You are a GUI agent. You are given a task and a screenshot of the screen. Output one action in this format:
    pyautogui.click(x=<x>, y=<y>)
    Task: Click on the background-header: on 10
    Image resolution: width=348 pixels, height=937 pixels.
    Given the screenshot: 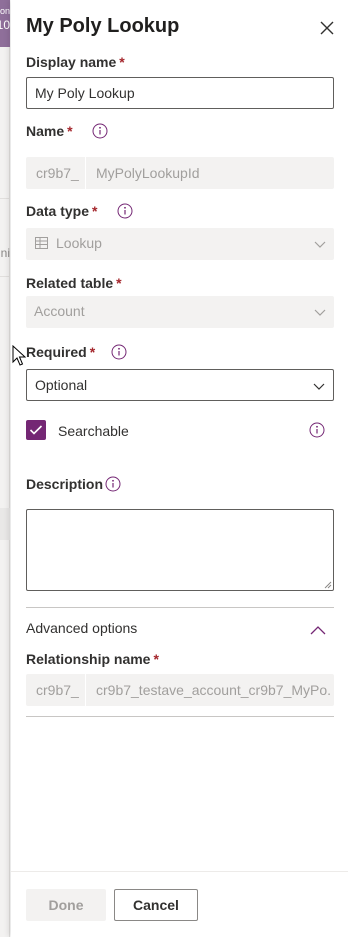 What is the action you would take?
    pyautogui.click(x=5, y=23)
    